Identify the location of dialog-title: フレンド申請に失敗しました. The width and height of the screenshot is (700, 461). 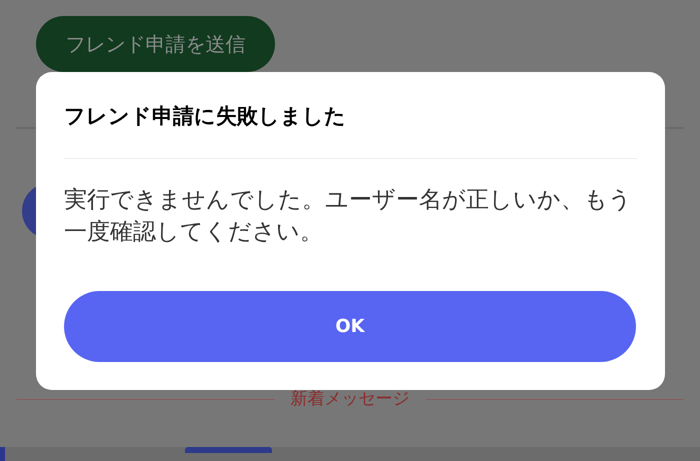
(205, 116).